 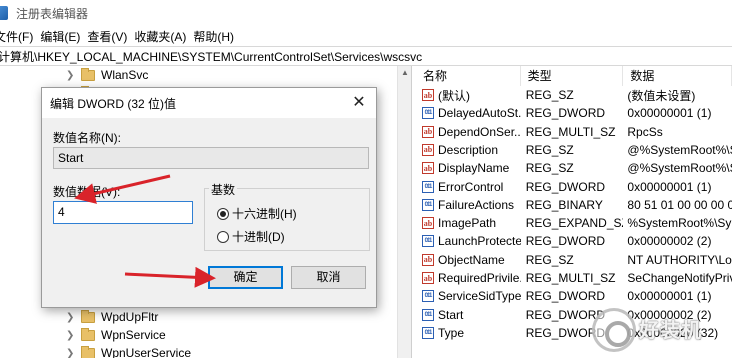 I want to click on dec-label: 十进制(D), so click(x=258, y=237).